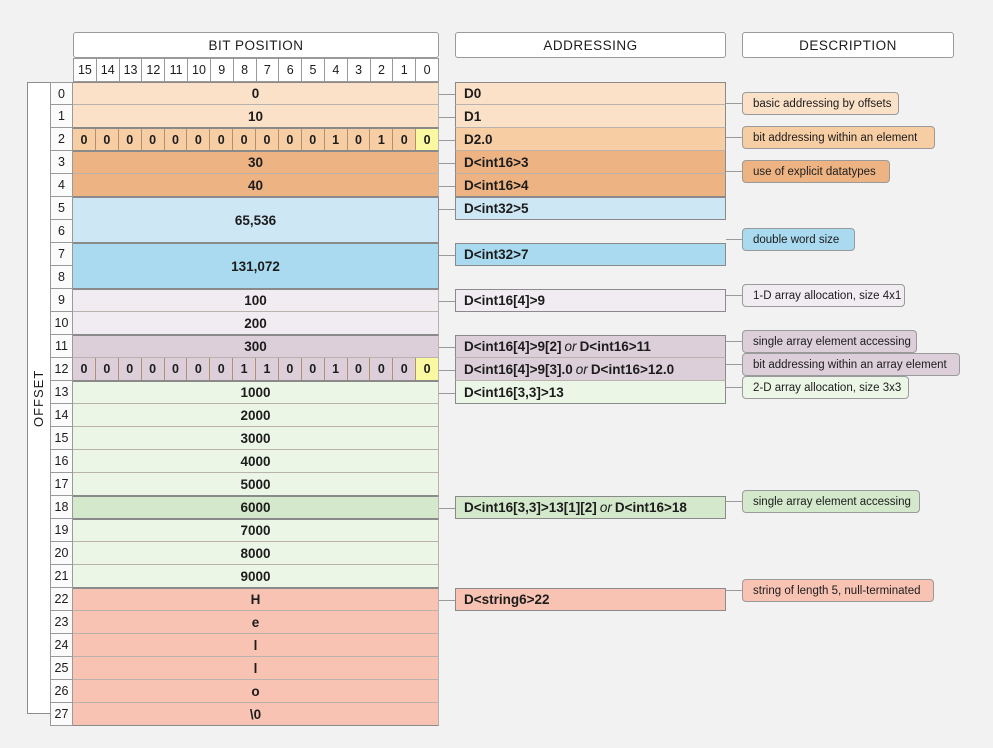 Image resolution: width=993 pixels, height=748 pixels. What do you see at coordinates (244, 668) in the screenshot?
I see `memory-row: 25 l` at bounding box center [244, 668].